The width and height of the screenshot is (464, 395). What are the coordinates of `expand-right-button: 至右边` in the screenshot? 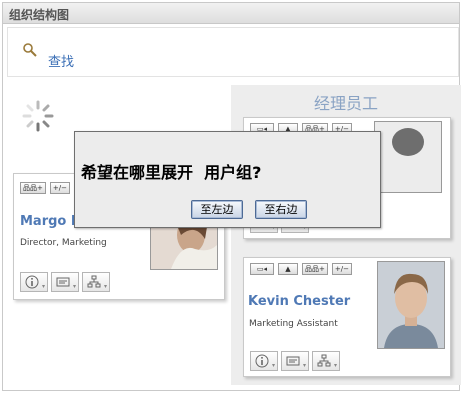 It's located at (281, 209).